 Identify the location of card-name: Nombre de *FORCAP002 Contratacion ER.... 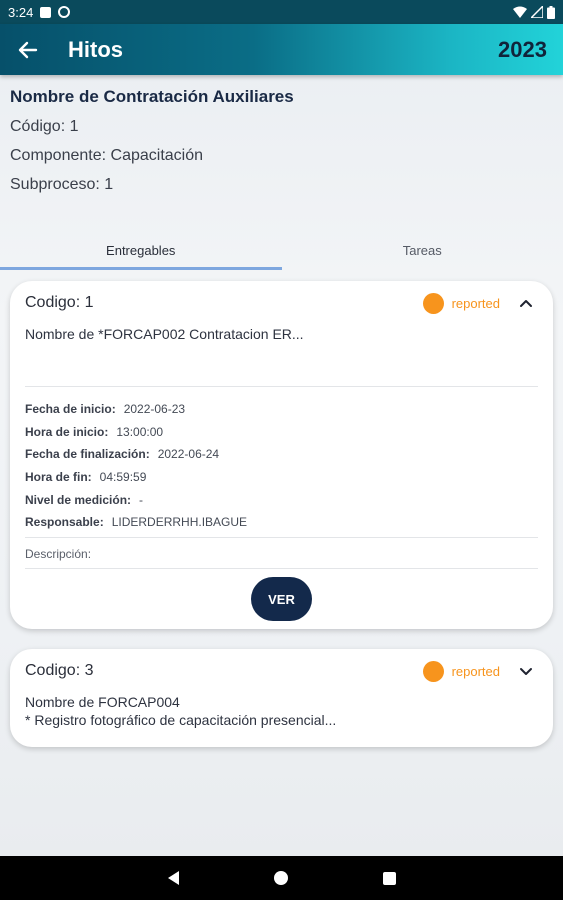
(281, 334).